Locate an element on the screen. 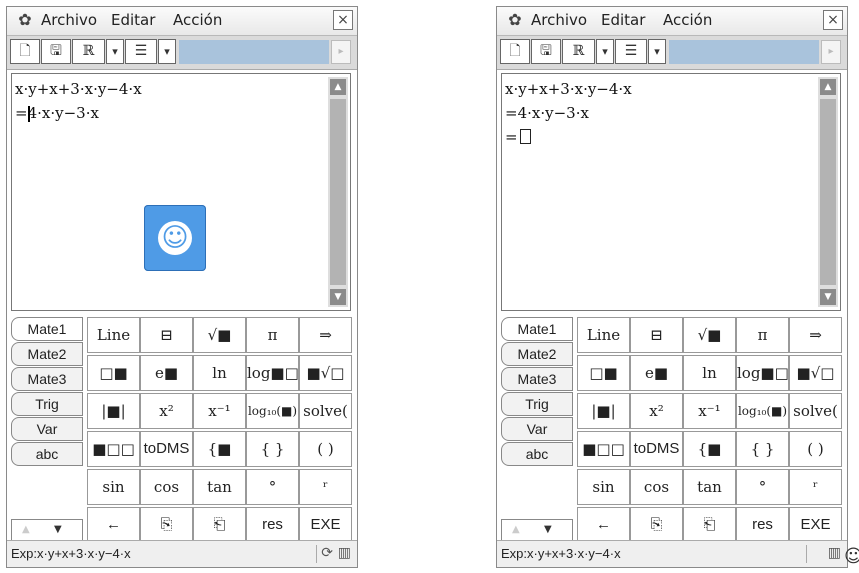 The height and width of the screenshot is (573, 859). new-input-line: = is located at coordinates (518, 137).